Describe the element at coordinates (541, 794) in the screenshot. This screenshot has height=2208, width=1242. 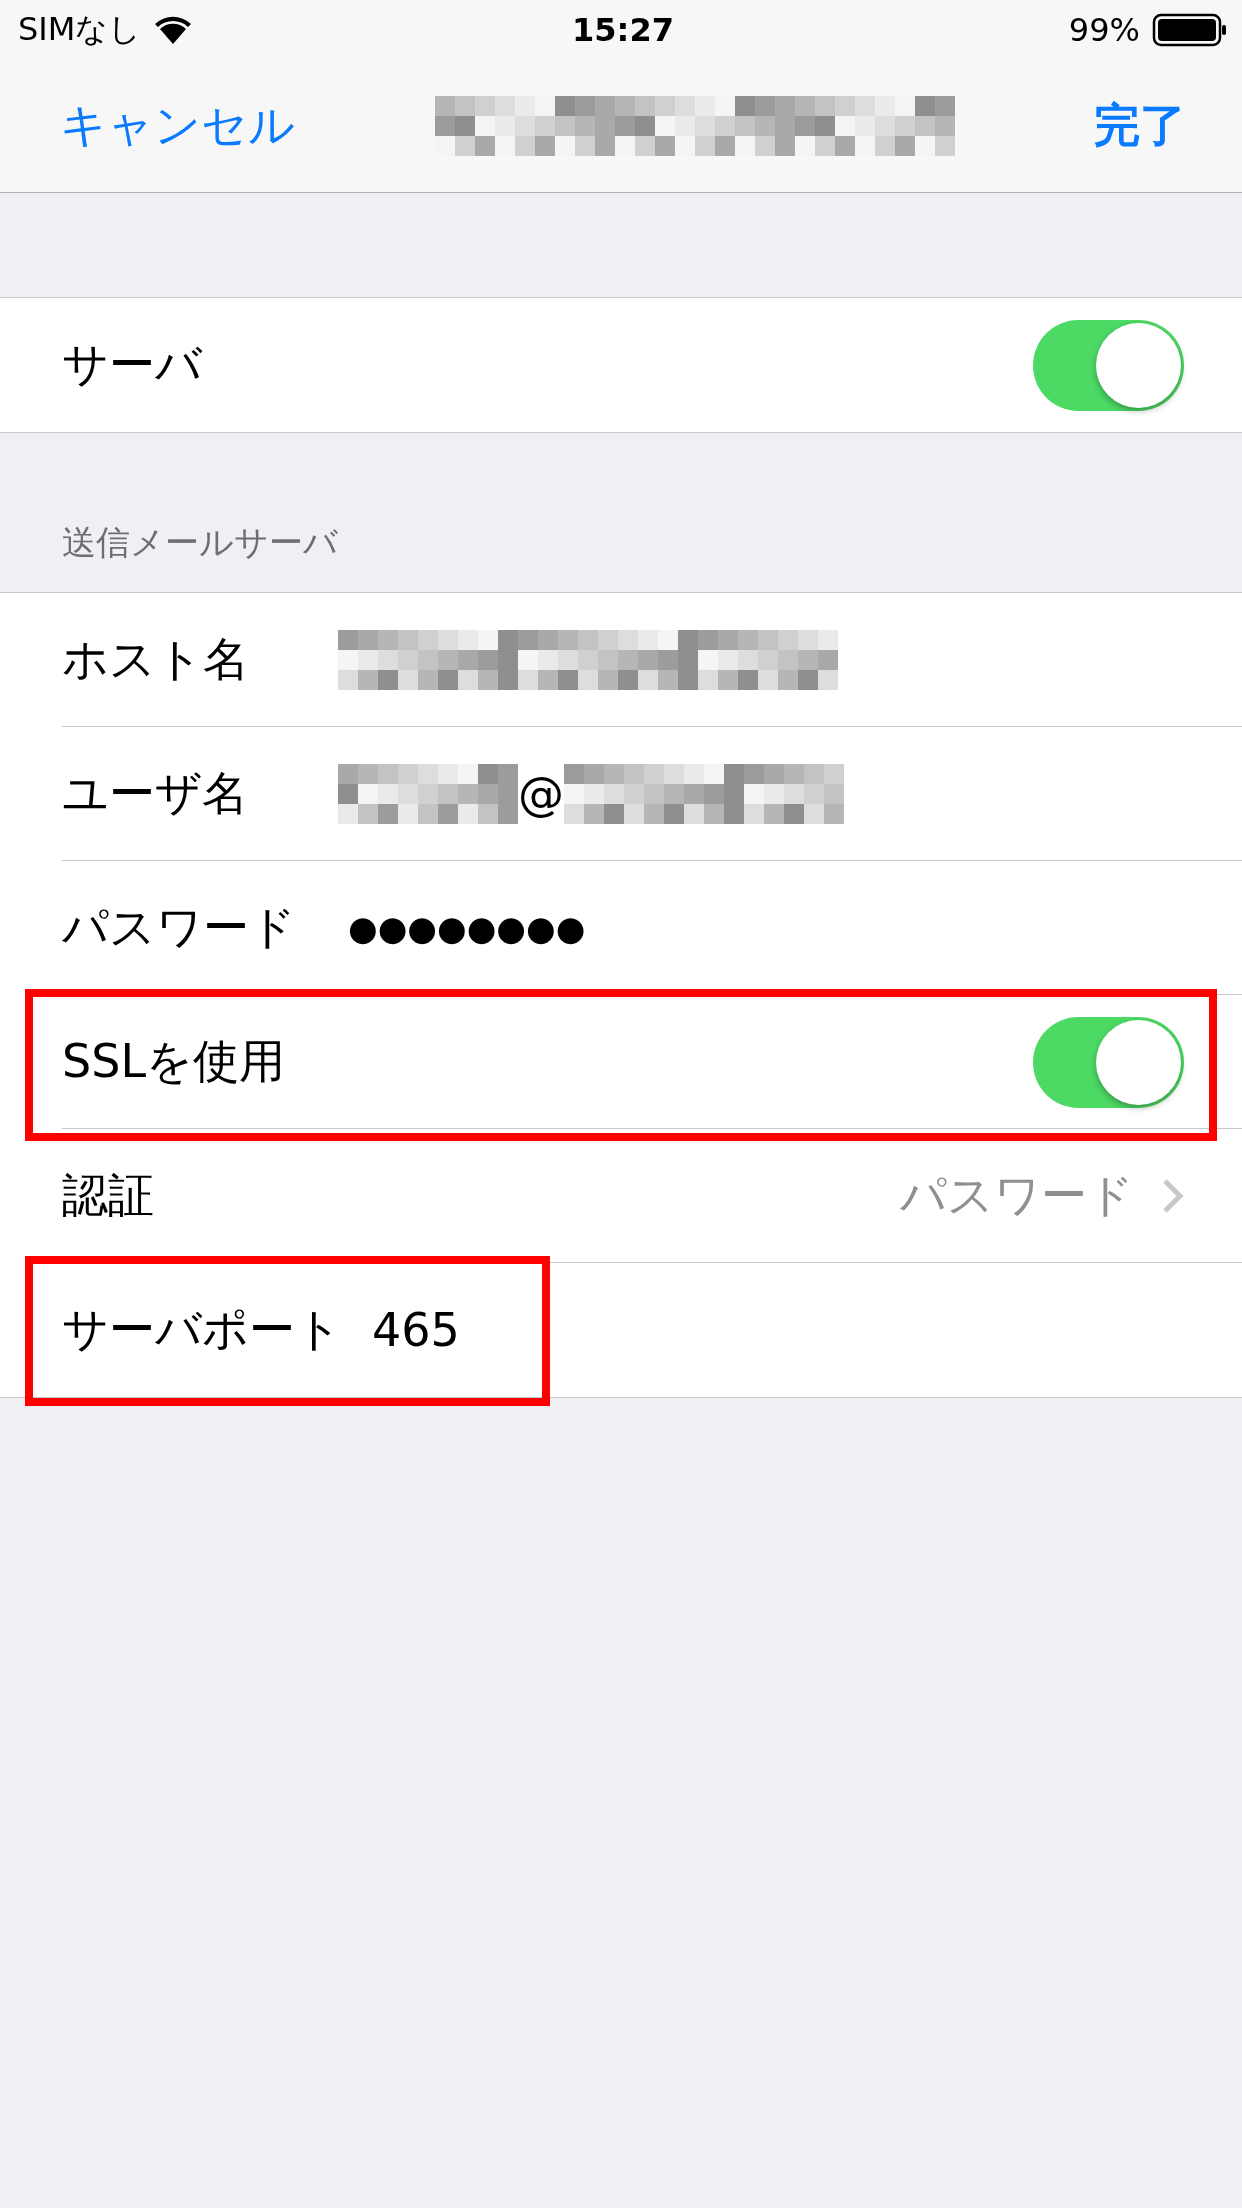
I see `at-sign-text: @` at that location.